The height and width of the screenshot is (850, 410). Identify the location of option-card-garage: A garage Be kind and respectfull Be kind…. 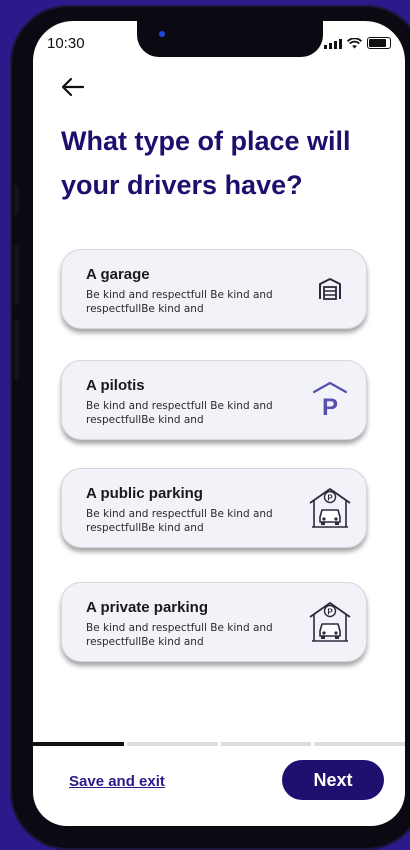
(214, 289).